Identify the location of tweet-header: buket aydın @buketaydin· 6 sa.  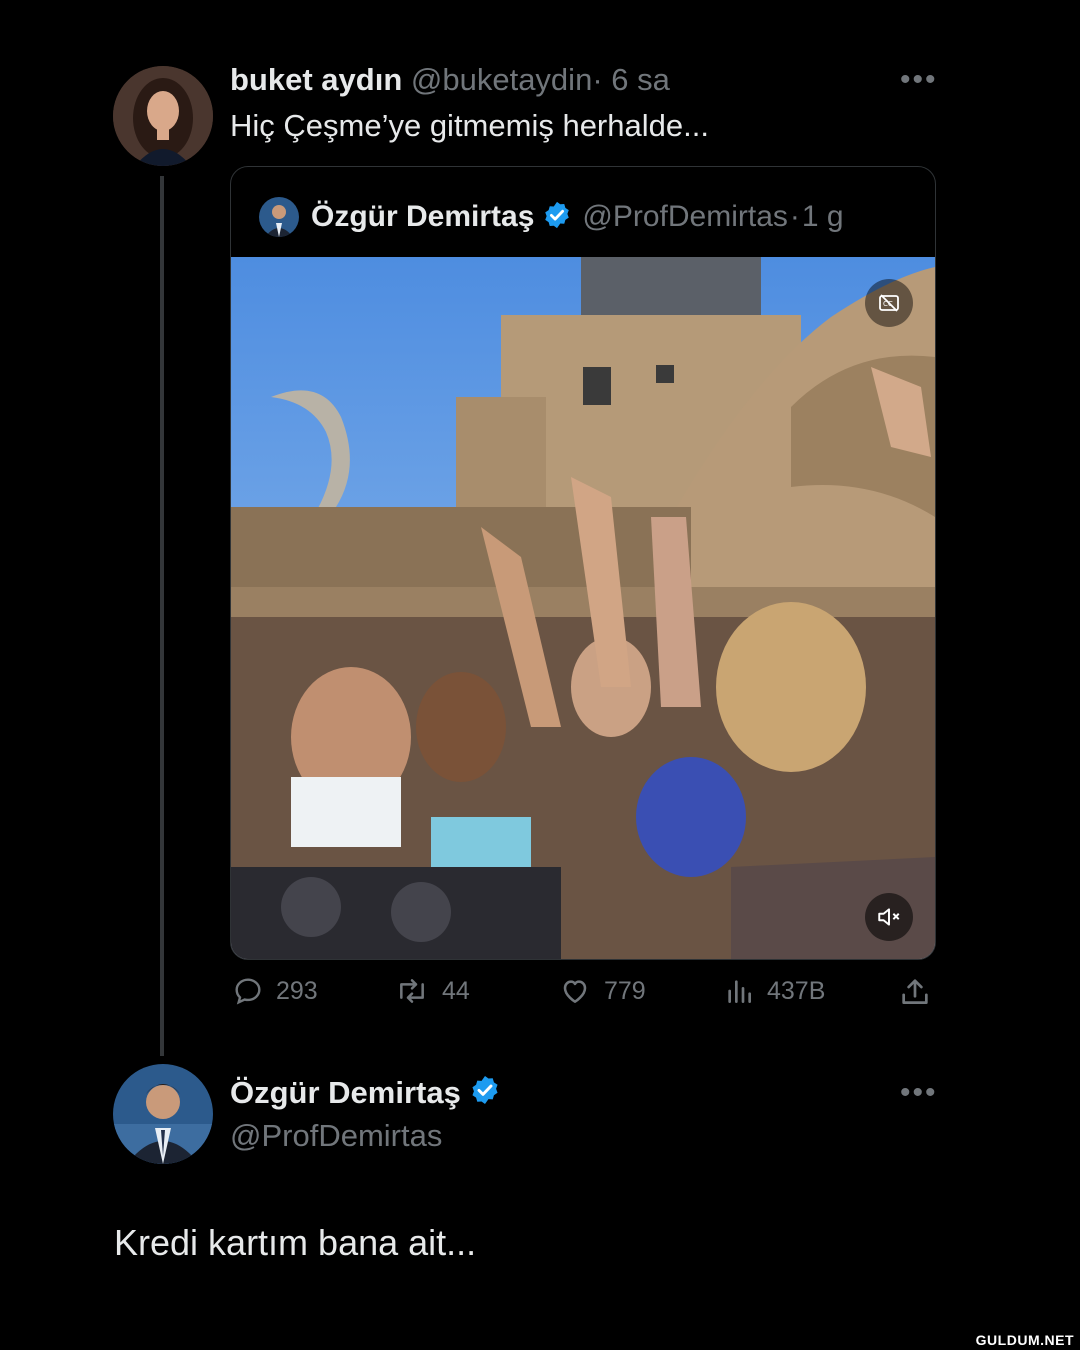
(450, 80).